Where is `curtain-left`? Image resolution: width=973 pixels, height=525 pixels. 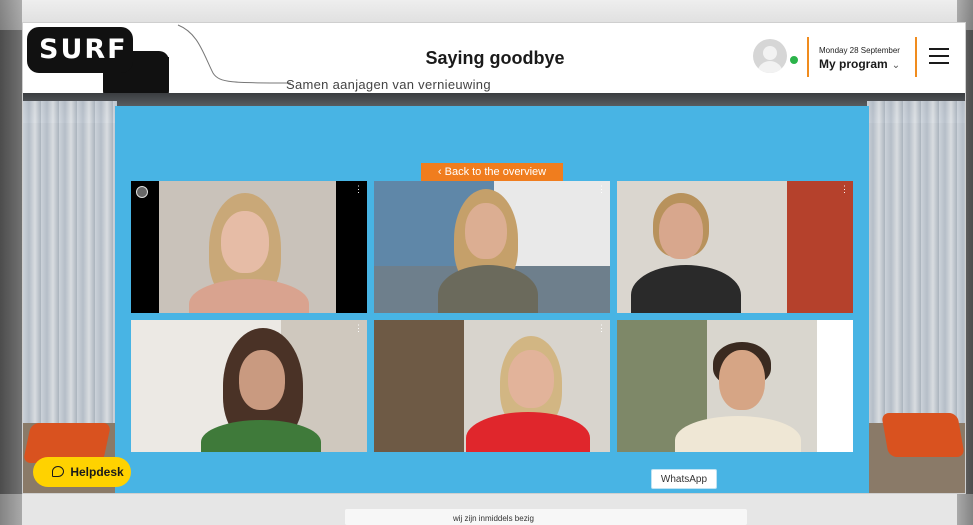
curtain-left is located at coordinates (70, 281).